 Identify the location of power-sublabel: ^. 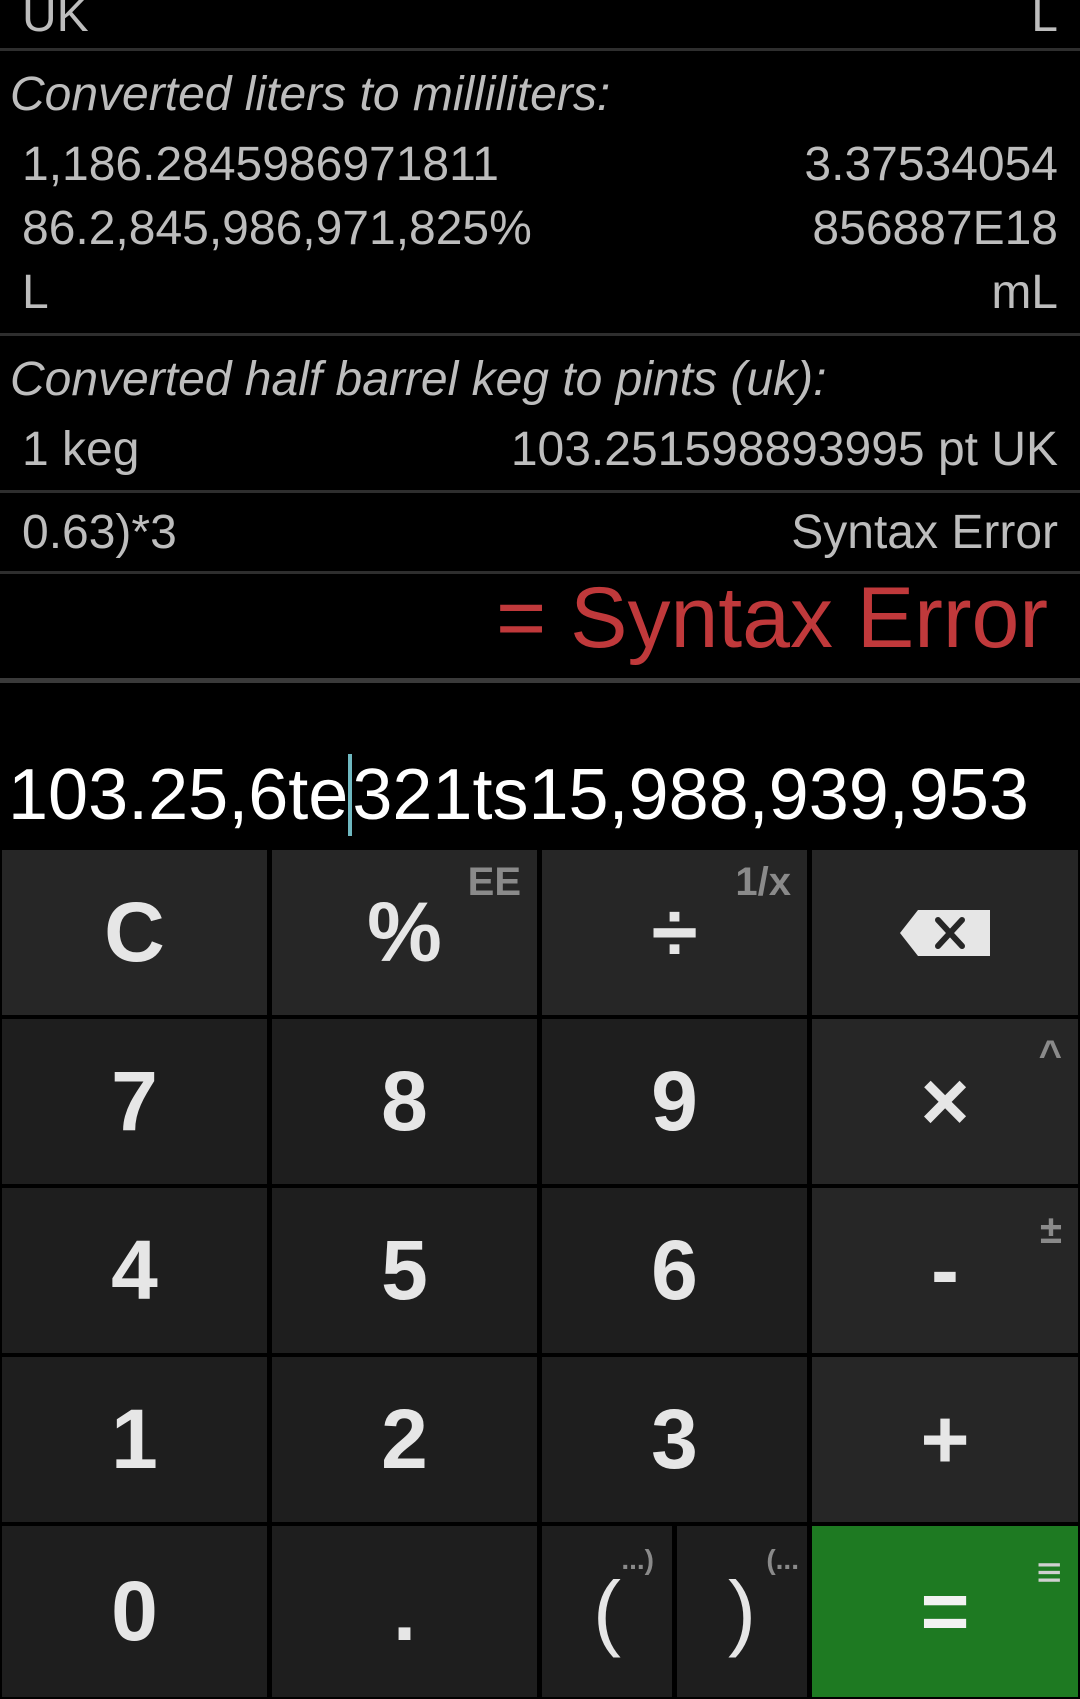
(1050, 1055).